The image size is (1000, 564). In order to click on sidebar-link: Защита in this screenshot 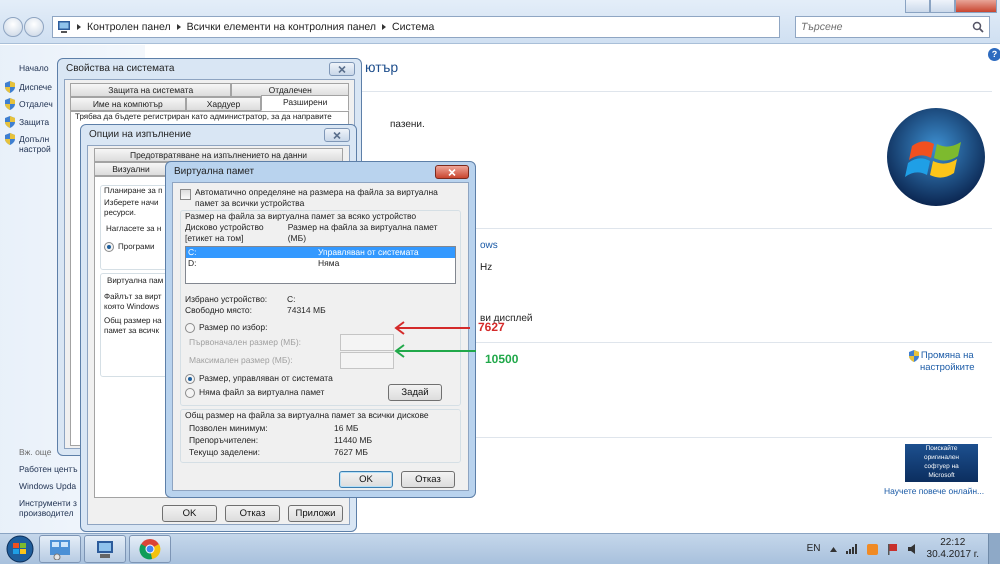, I will do `click(34, 122)`.